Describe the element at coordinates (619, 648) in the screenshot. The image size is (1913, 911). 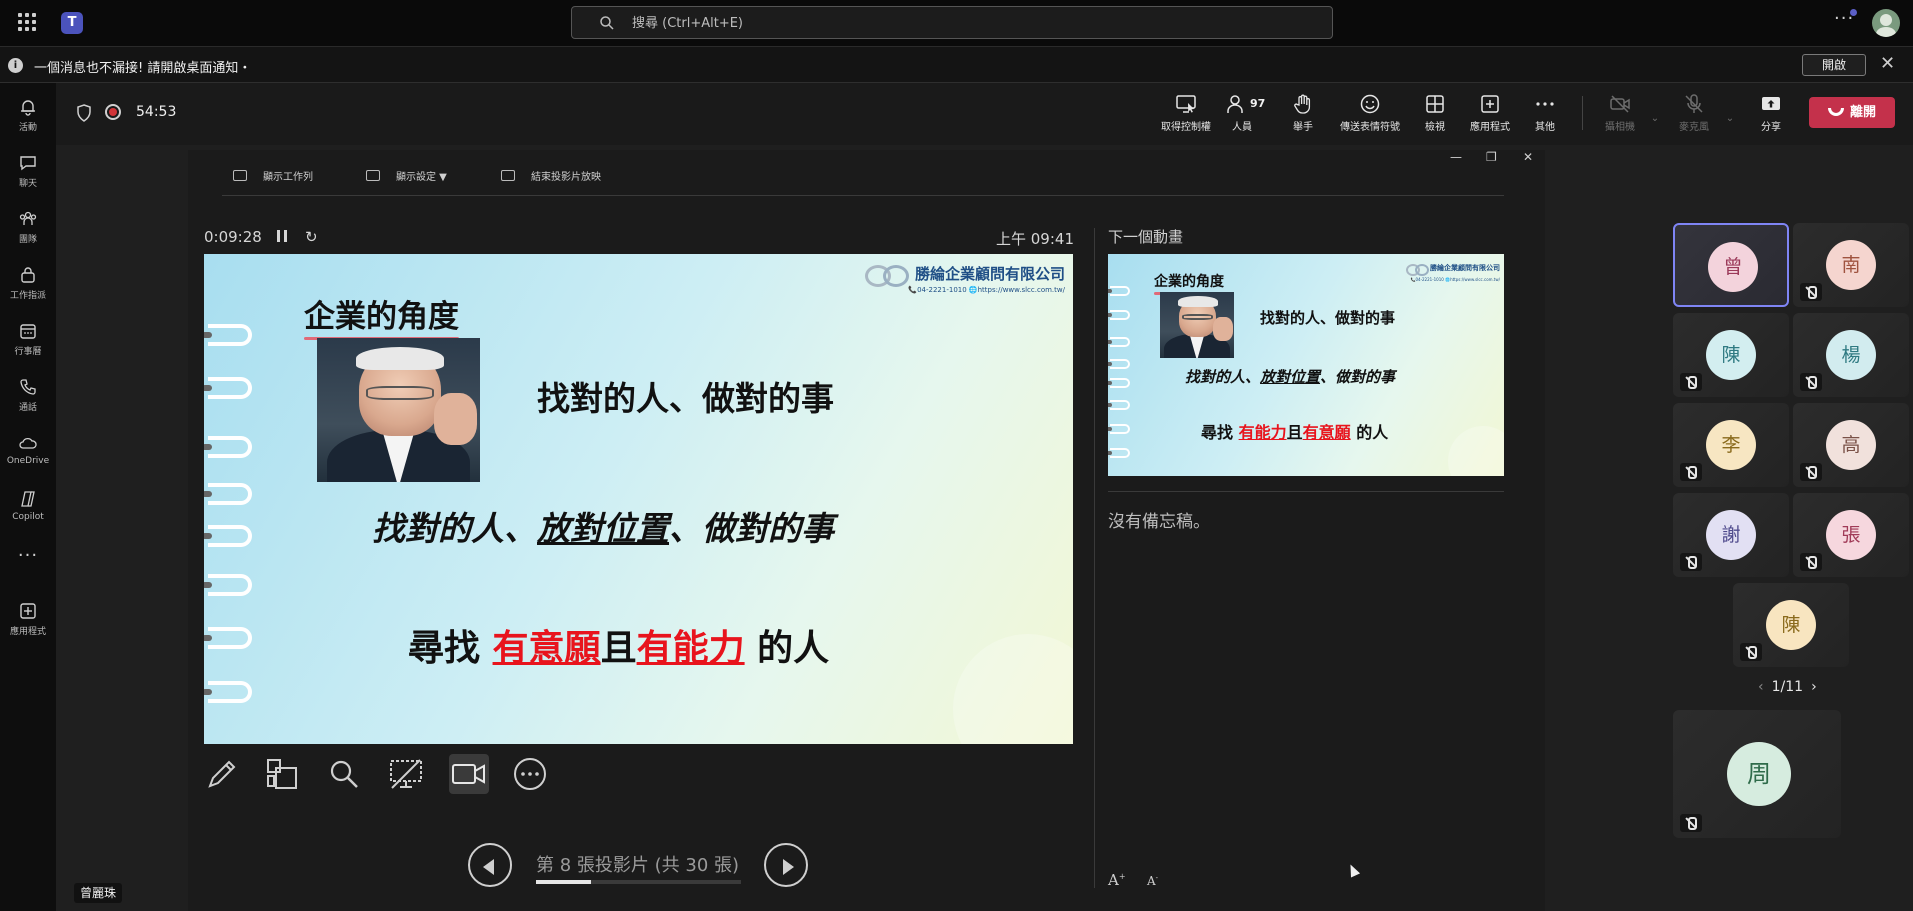
I see `slide-line-3: 尋找 有意願且有能力 的人` at that location.